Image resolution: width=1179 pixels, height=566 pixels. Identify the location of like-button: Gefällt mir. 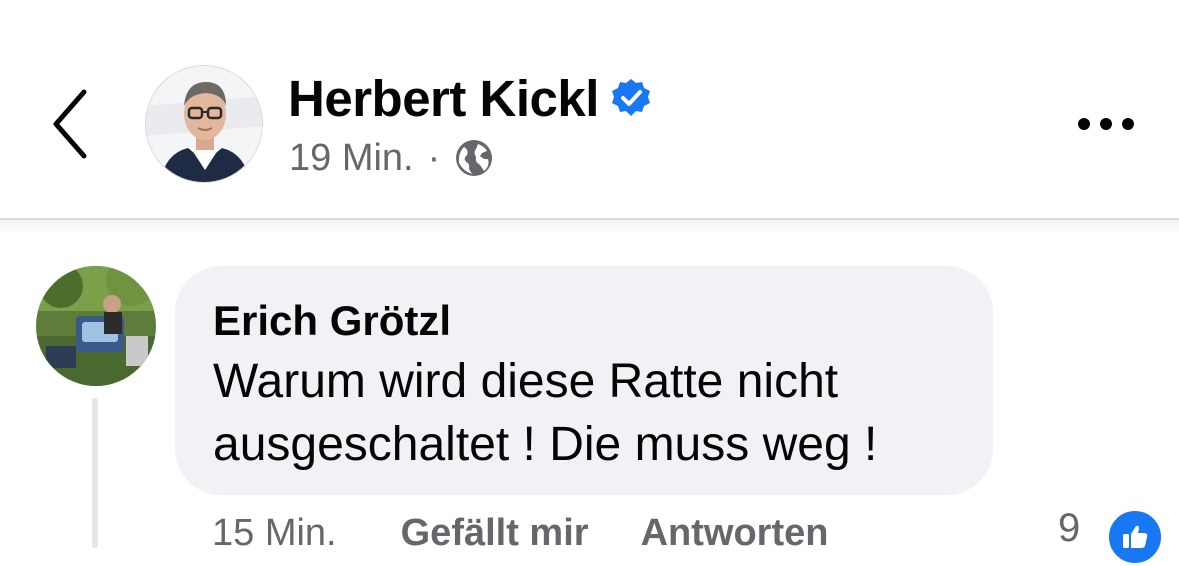
(495, 533).